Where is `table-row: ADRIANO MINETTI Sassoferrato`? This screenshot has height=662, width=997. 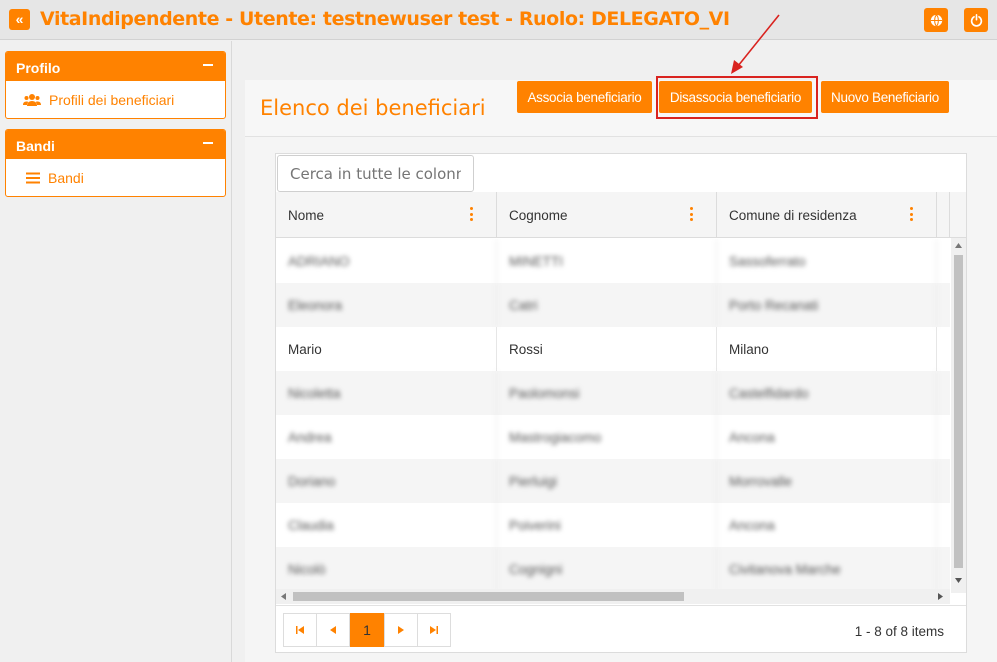 table-row: ADRIANO MINETTI Sassoferrato is located at coordinates (613, 261).